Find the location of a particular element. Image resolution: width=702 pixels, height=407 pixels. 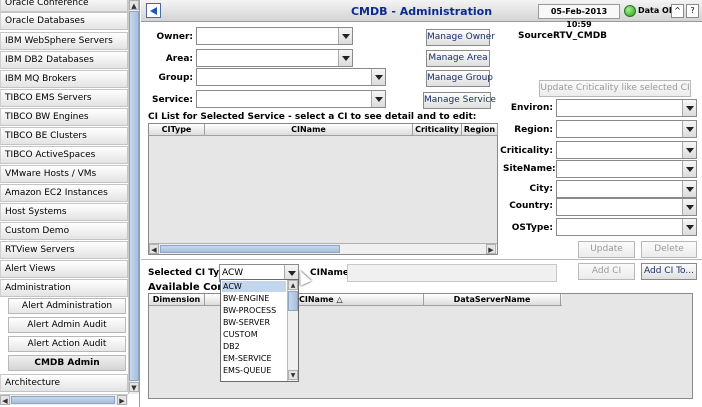

dropdown-option: CUSTOM is located at coordinates (254, 334).